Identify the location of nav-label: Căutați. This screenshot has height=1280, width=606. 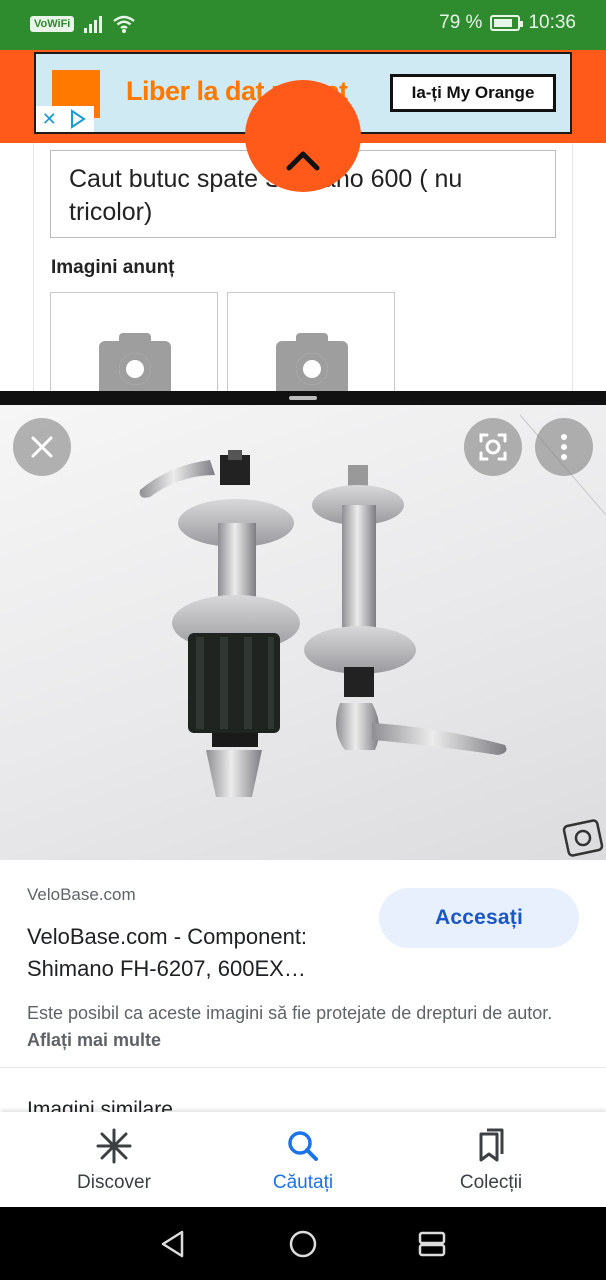
(303, 1182).